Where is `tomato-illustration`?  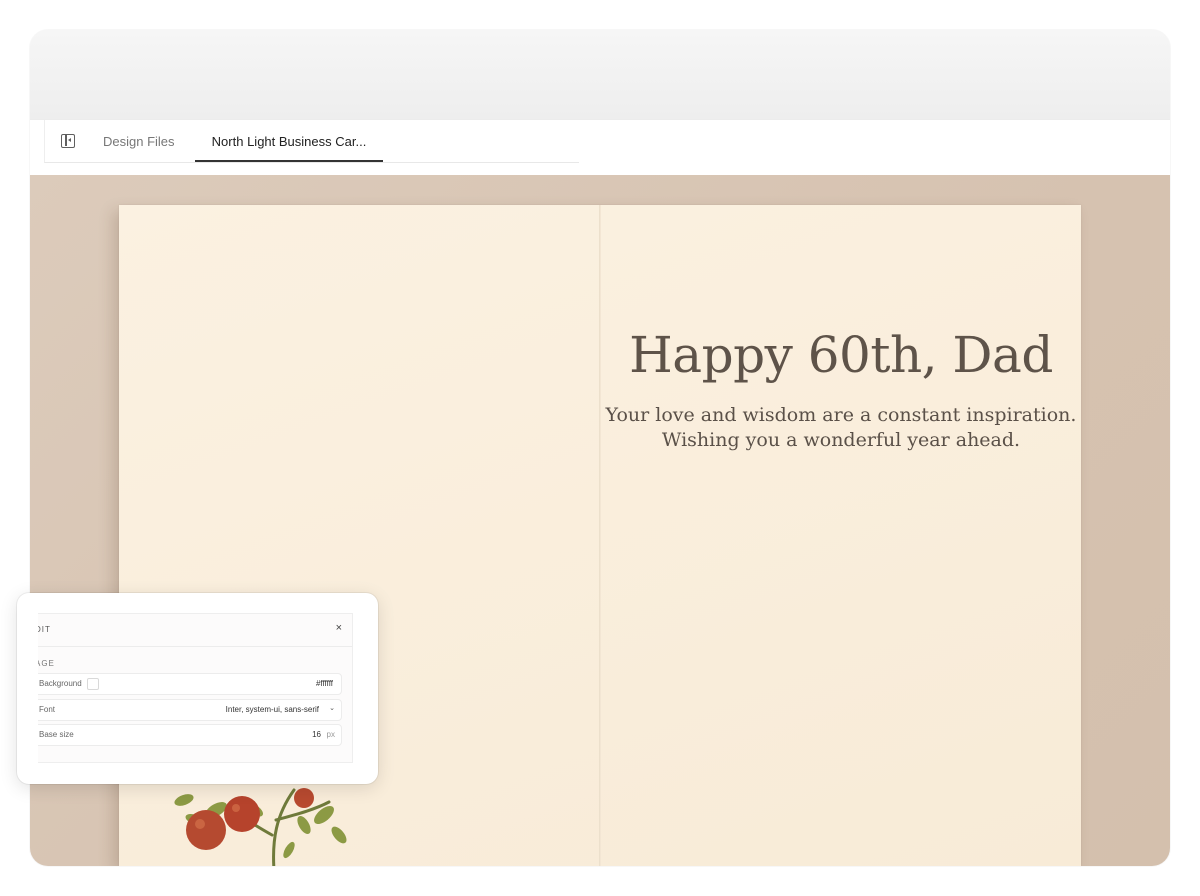 tomato-illustration is located at coordinates (260, 827).